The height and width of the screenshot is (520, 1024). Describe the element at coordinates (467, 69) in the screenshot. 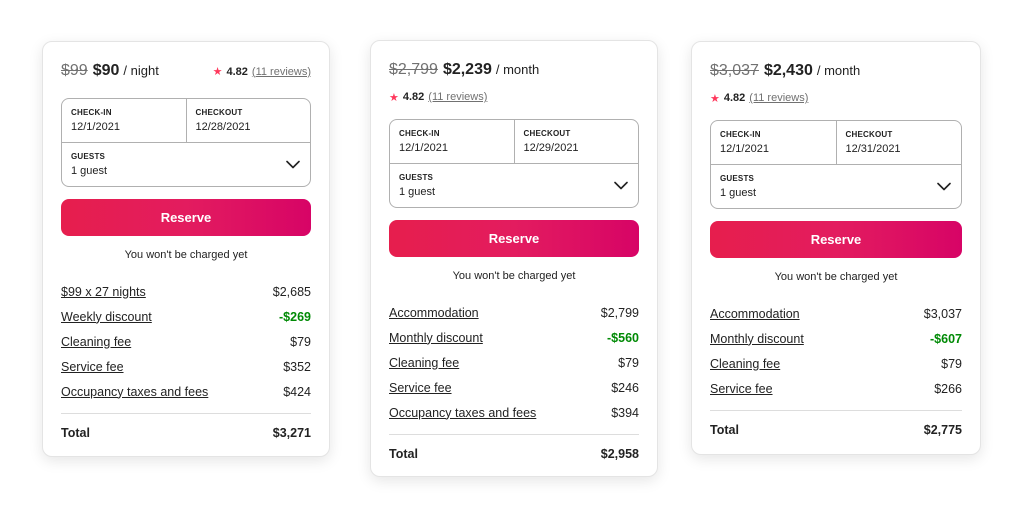

I see `discounted-price: $2,239` at that location.